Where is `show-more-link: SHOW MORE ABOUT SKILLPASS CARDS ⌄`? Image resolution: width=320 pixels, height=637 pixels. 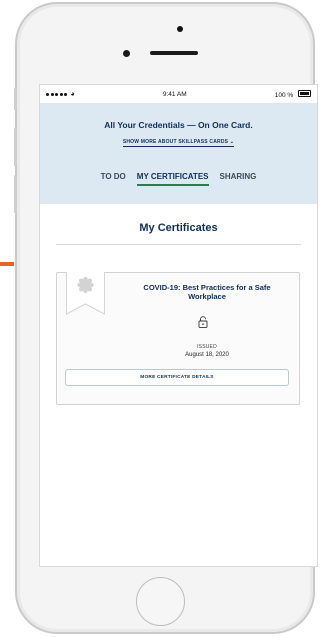
show-more-link: SHOW MORE ABOUT SKILLPASS CARDS ⌄ is located at coordinates (178, 143).